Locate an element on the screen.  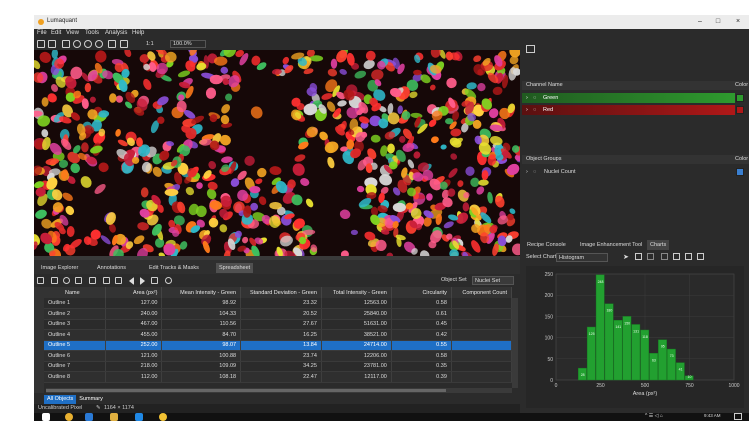
tab-all-objects: All Objects is located at coordinates (60, 399).